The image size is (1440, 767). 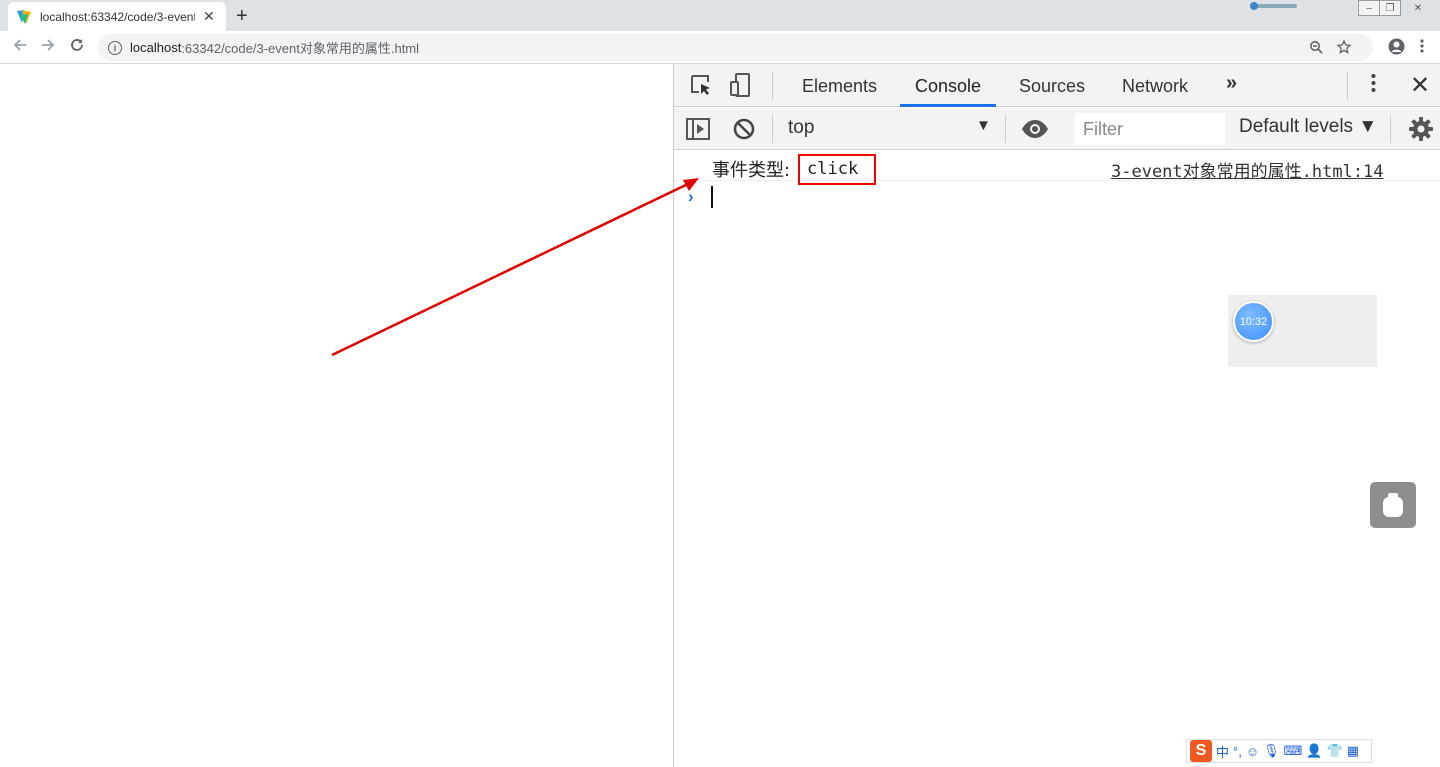 What do you see at coordinates (741, 85) in the screenshot?
I see `device-toolbar-icon` at bounding box center [741, 85].